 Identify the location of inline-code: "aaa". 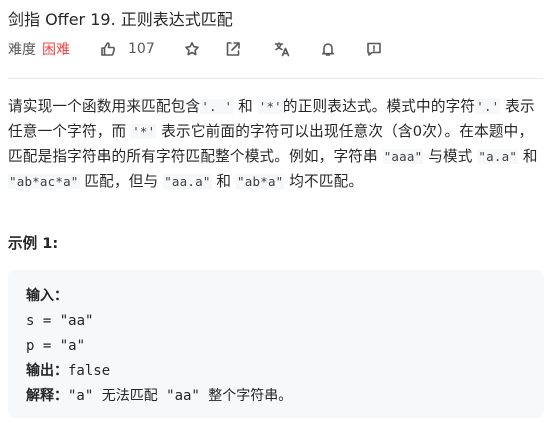
(403, 156).